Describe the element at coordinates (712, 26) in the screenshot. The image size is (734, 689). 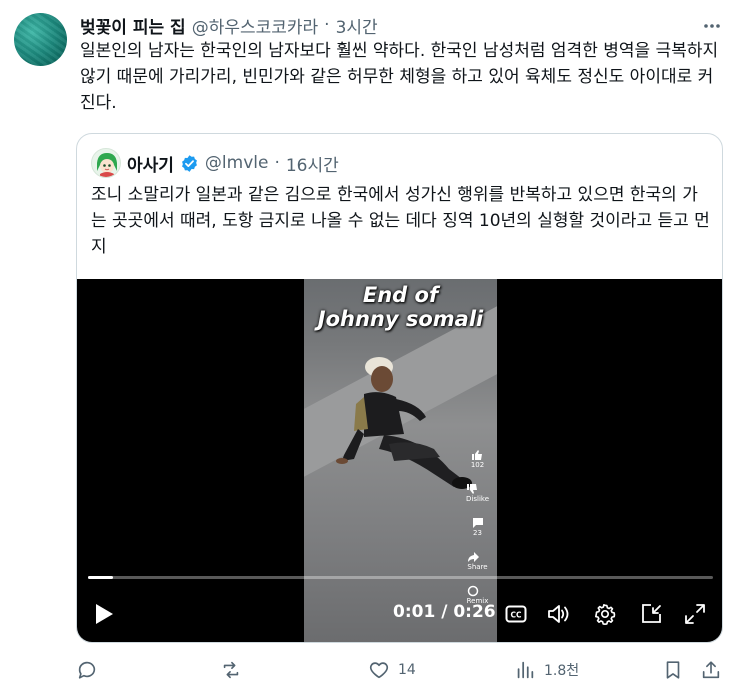
I see `more-options-icon` at that location.